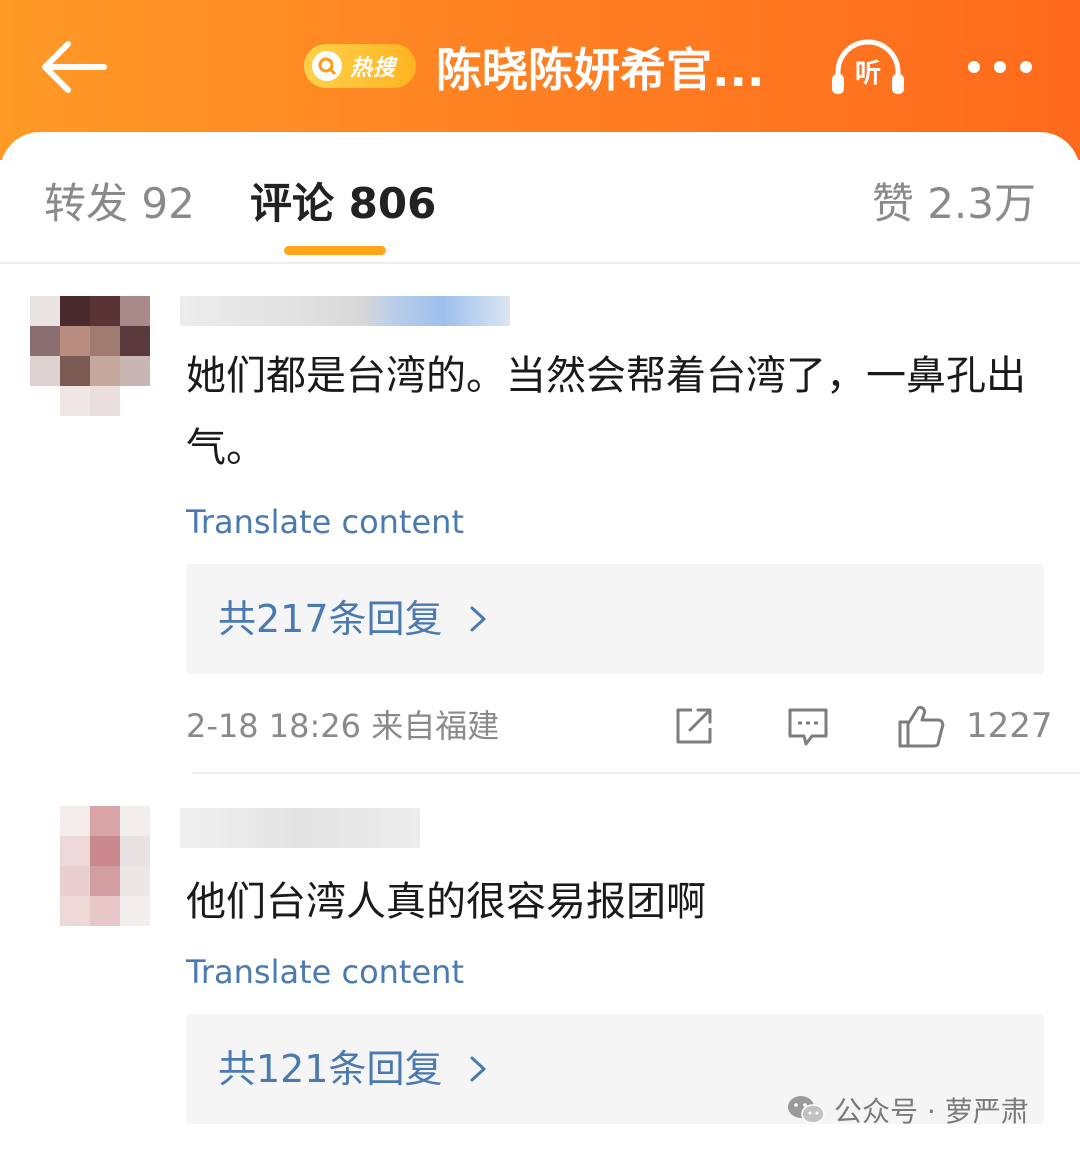  I want to click on replies-box: 共217条回复, so click(615, 619).